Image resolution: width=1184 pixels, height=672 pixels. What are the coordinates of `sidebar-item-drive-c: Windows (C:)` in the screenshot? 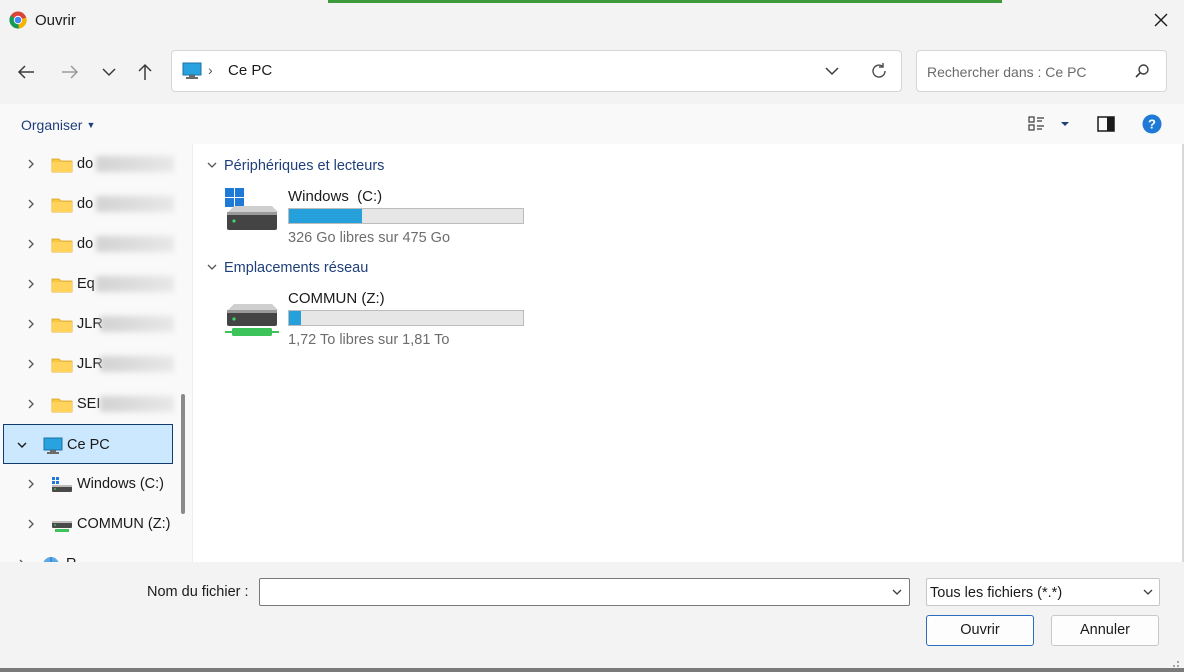 It's located at (87, 484).